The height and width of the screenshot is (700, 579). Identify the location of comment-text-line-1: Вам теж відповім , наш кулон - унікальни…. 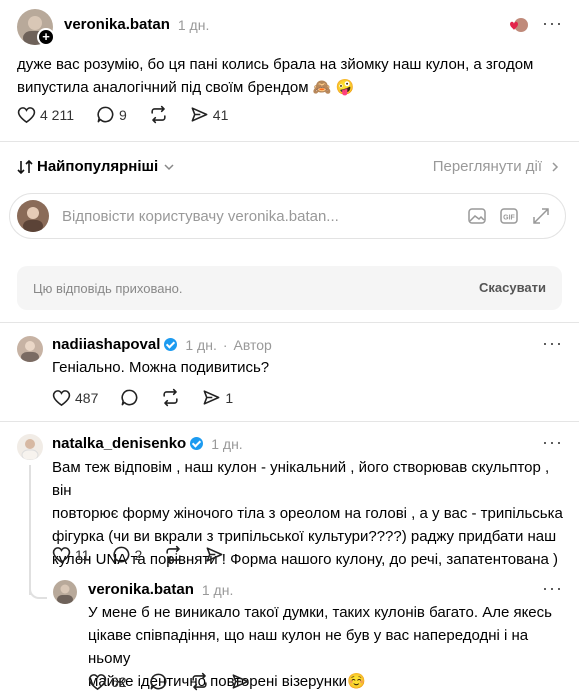
(301, 479).